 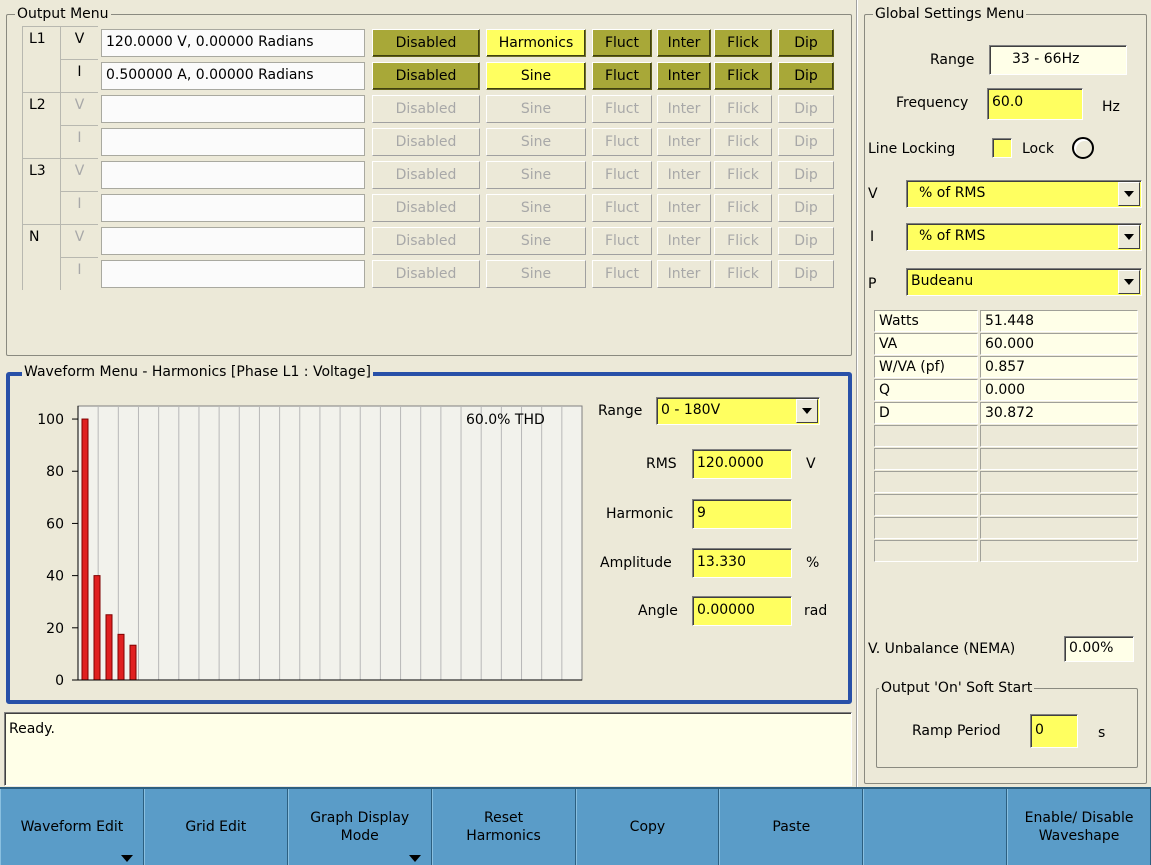 What do you see at coordinates (85, 549) in the screenshot?
I see `harmonic-bar` at bounding box center [85, 549].